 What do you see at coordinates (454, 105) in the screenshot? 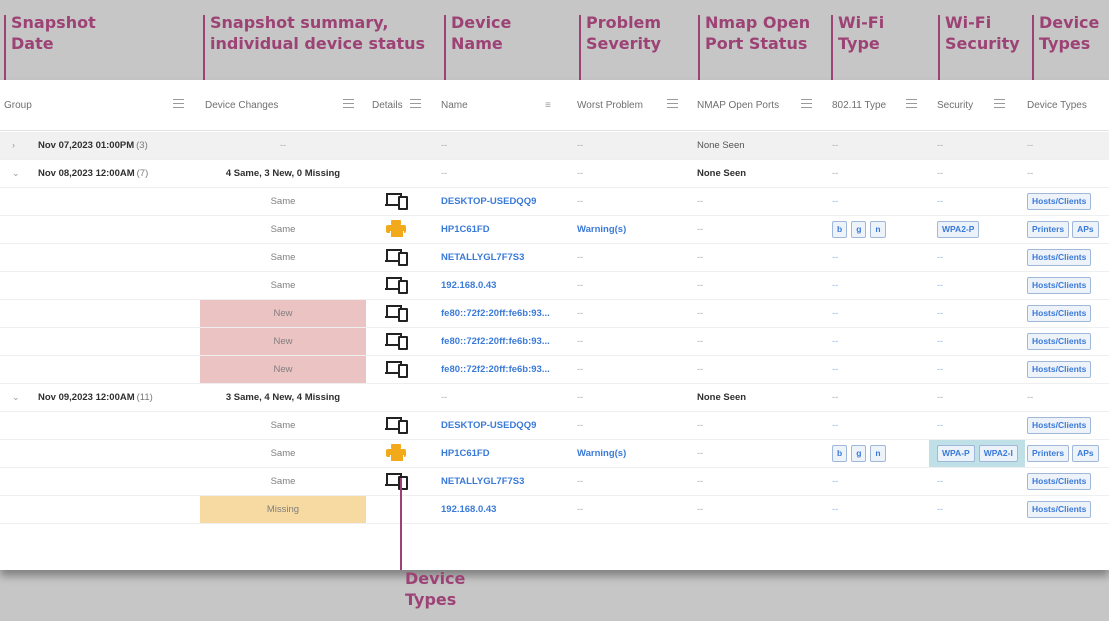
I see `column-header-name: Name` at bounding box center [454, 105].